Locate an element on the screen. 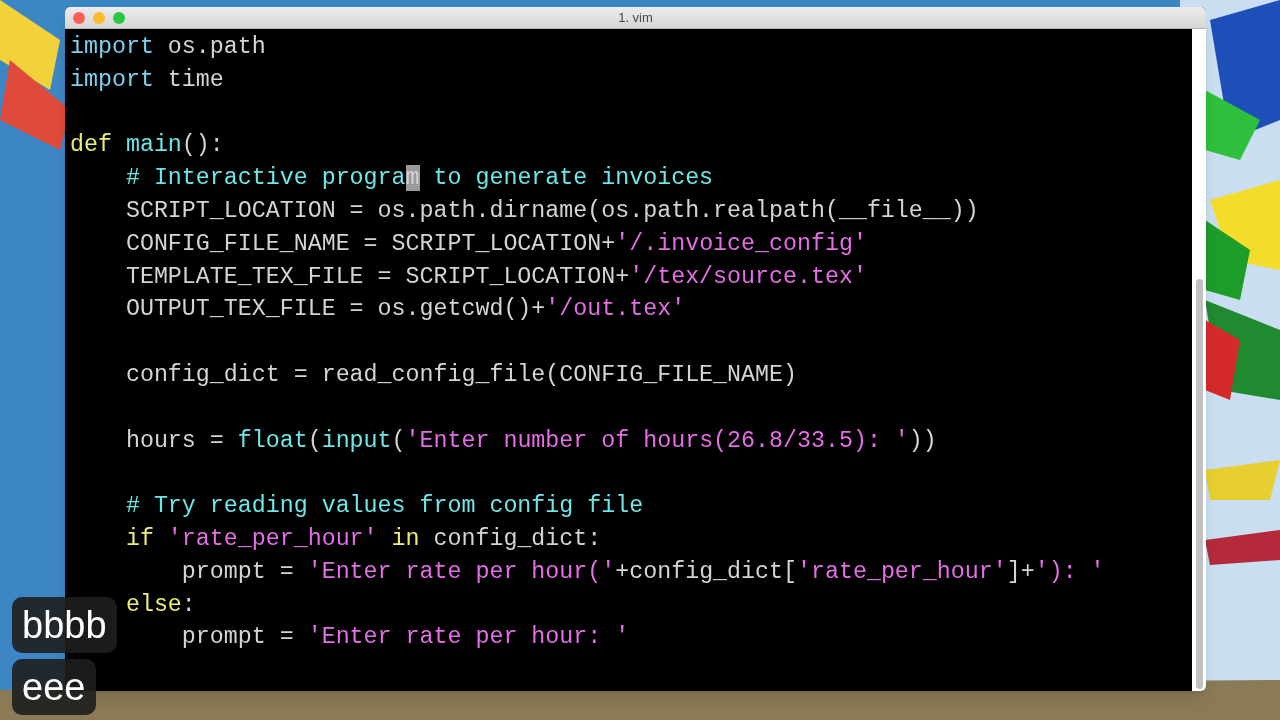  keystroke-overlay: bbbb is located at coordinates (64, 625).